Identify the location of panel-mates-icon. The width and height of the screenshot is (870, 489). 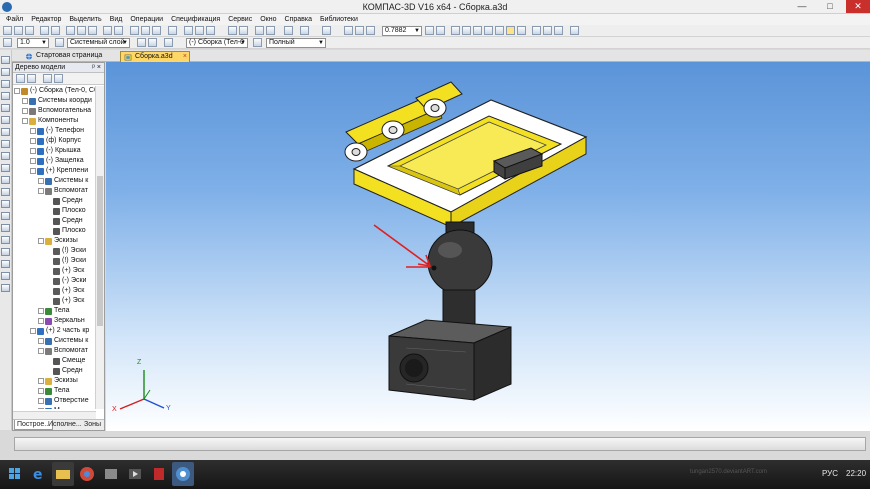
(5, 228).